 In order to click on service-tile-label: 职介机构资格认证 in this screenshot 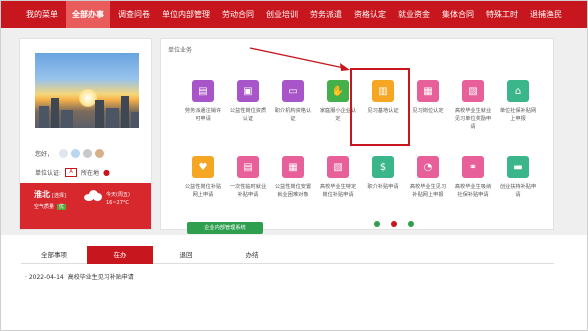, I will do `click(293, 115)`.